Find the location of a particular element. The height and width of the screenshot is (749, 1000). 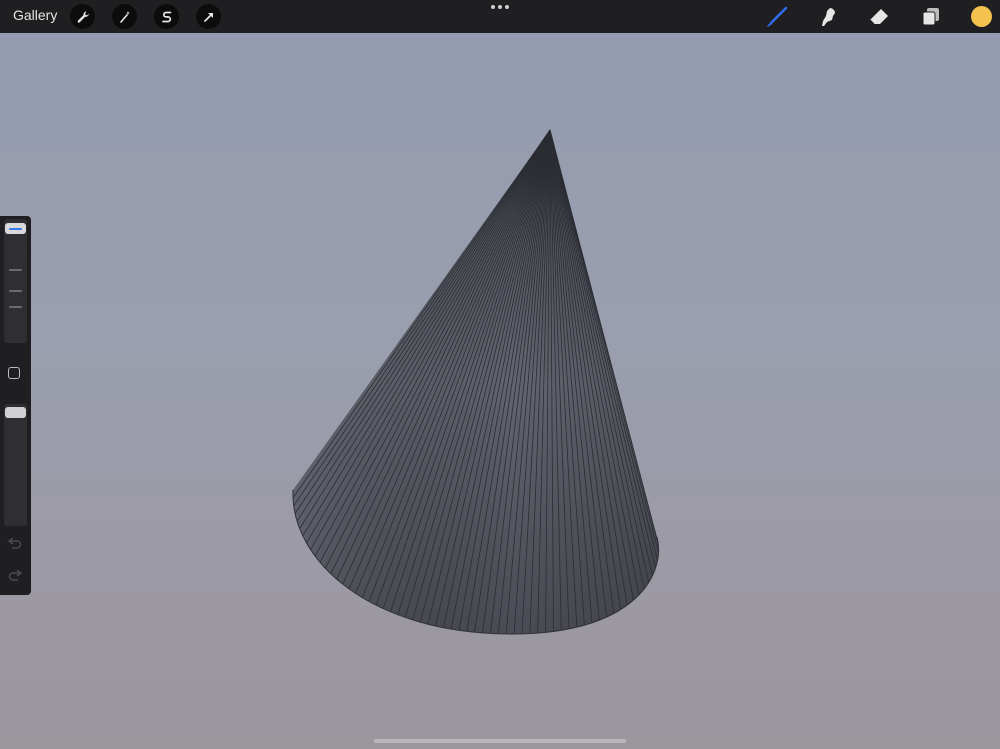

brush-icon is located at coordinates (777, 17).